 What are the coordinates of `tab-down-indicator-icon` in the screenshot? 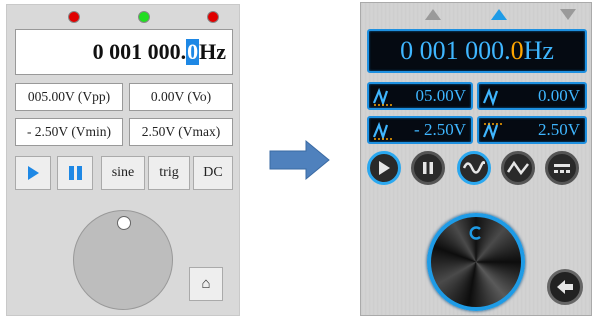 It's located at (568, 14).